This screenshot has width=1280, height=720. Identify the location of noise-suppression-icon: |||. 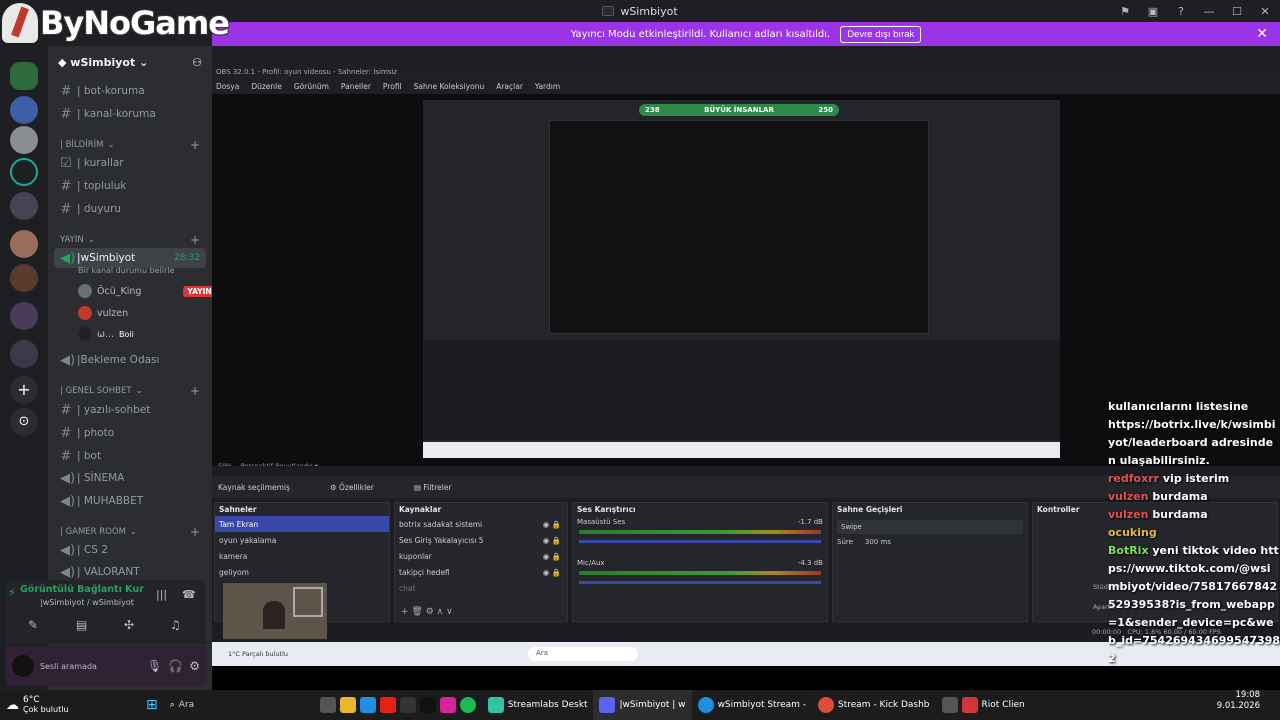
(161, 594).